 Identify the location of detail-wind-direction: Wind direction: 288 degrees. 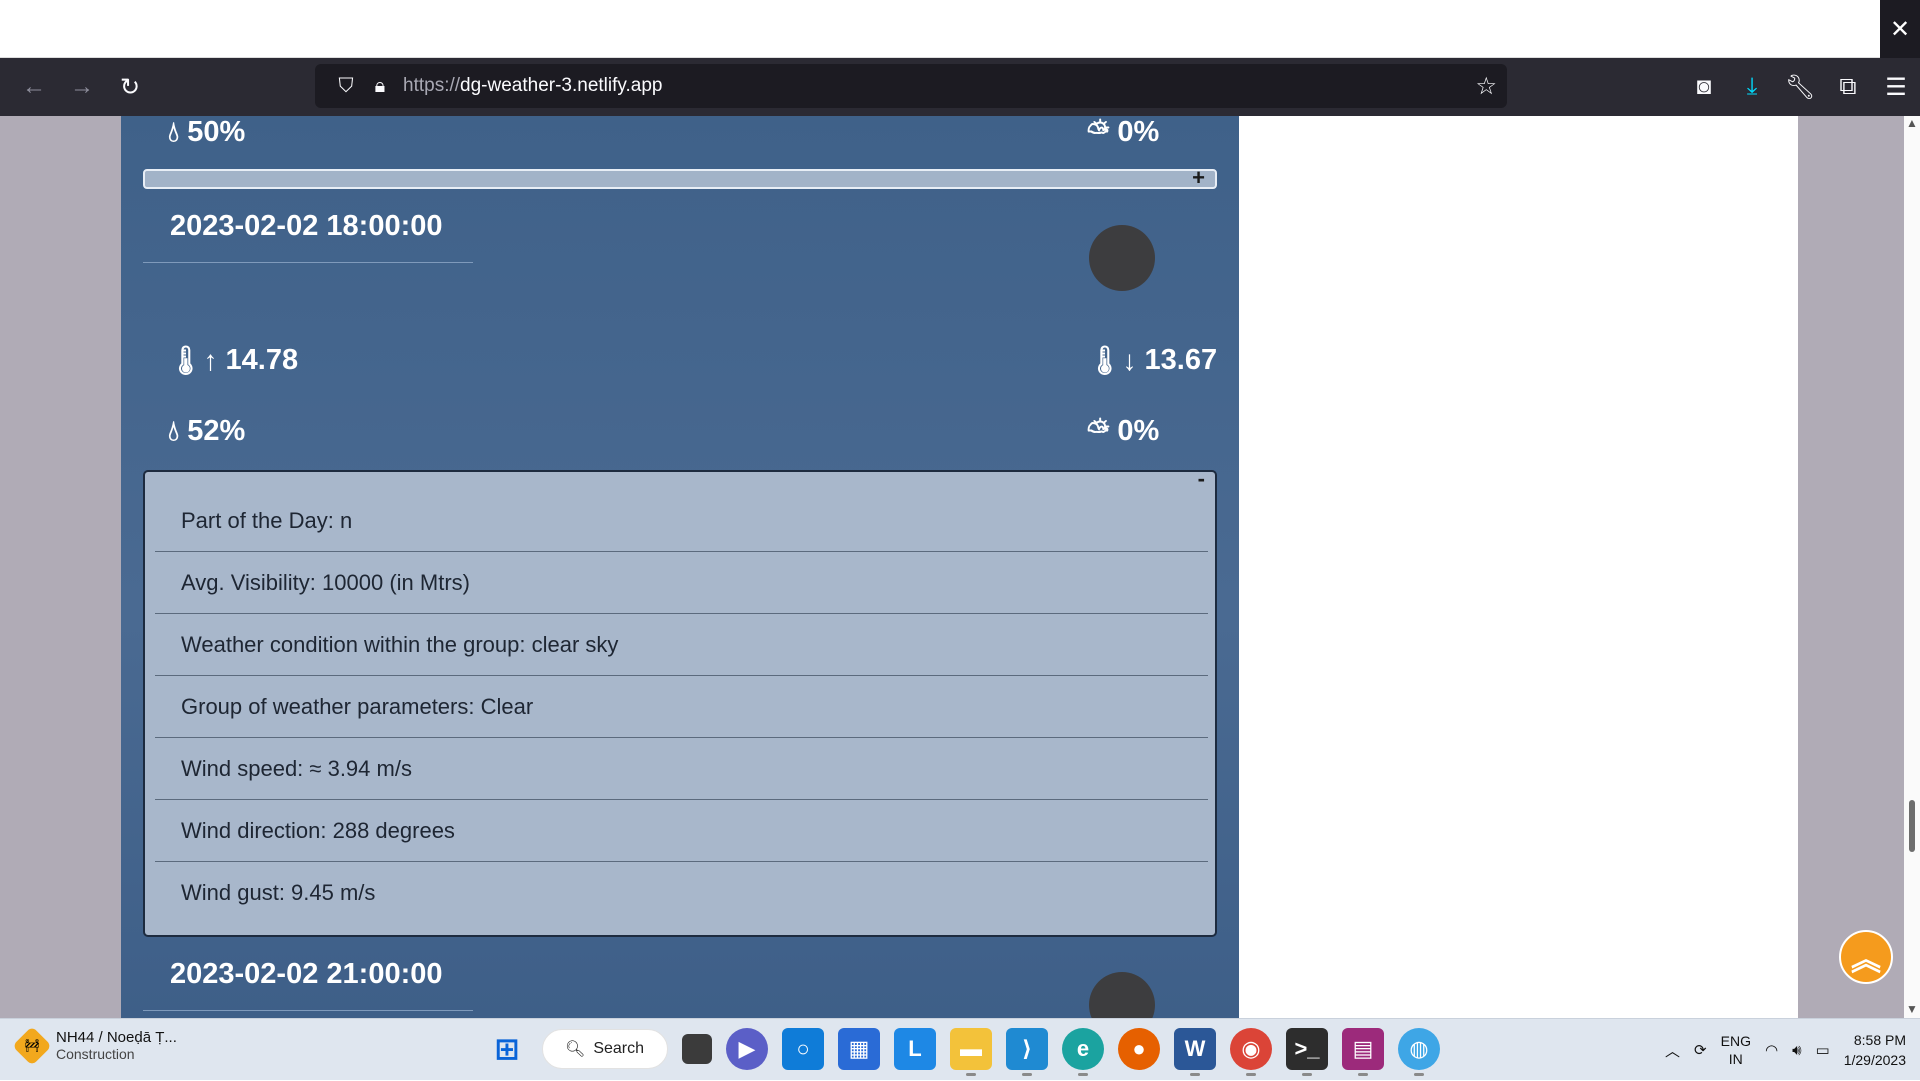
(681, 831).